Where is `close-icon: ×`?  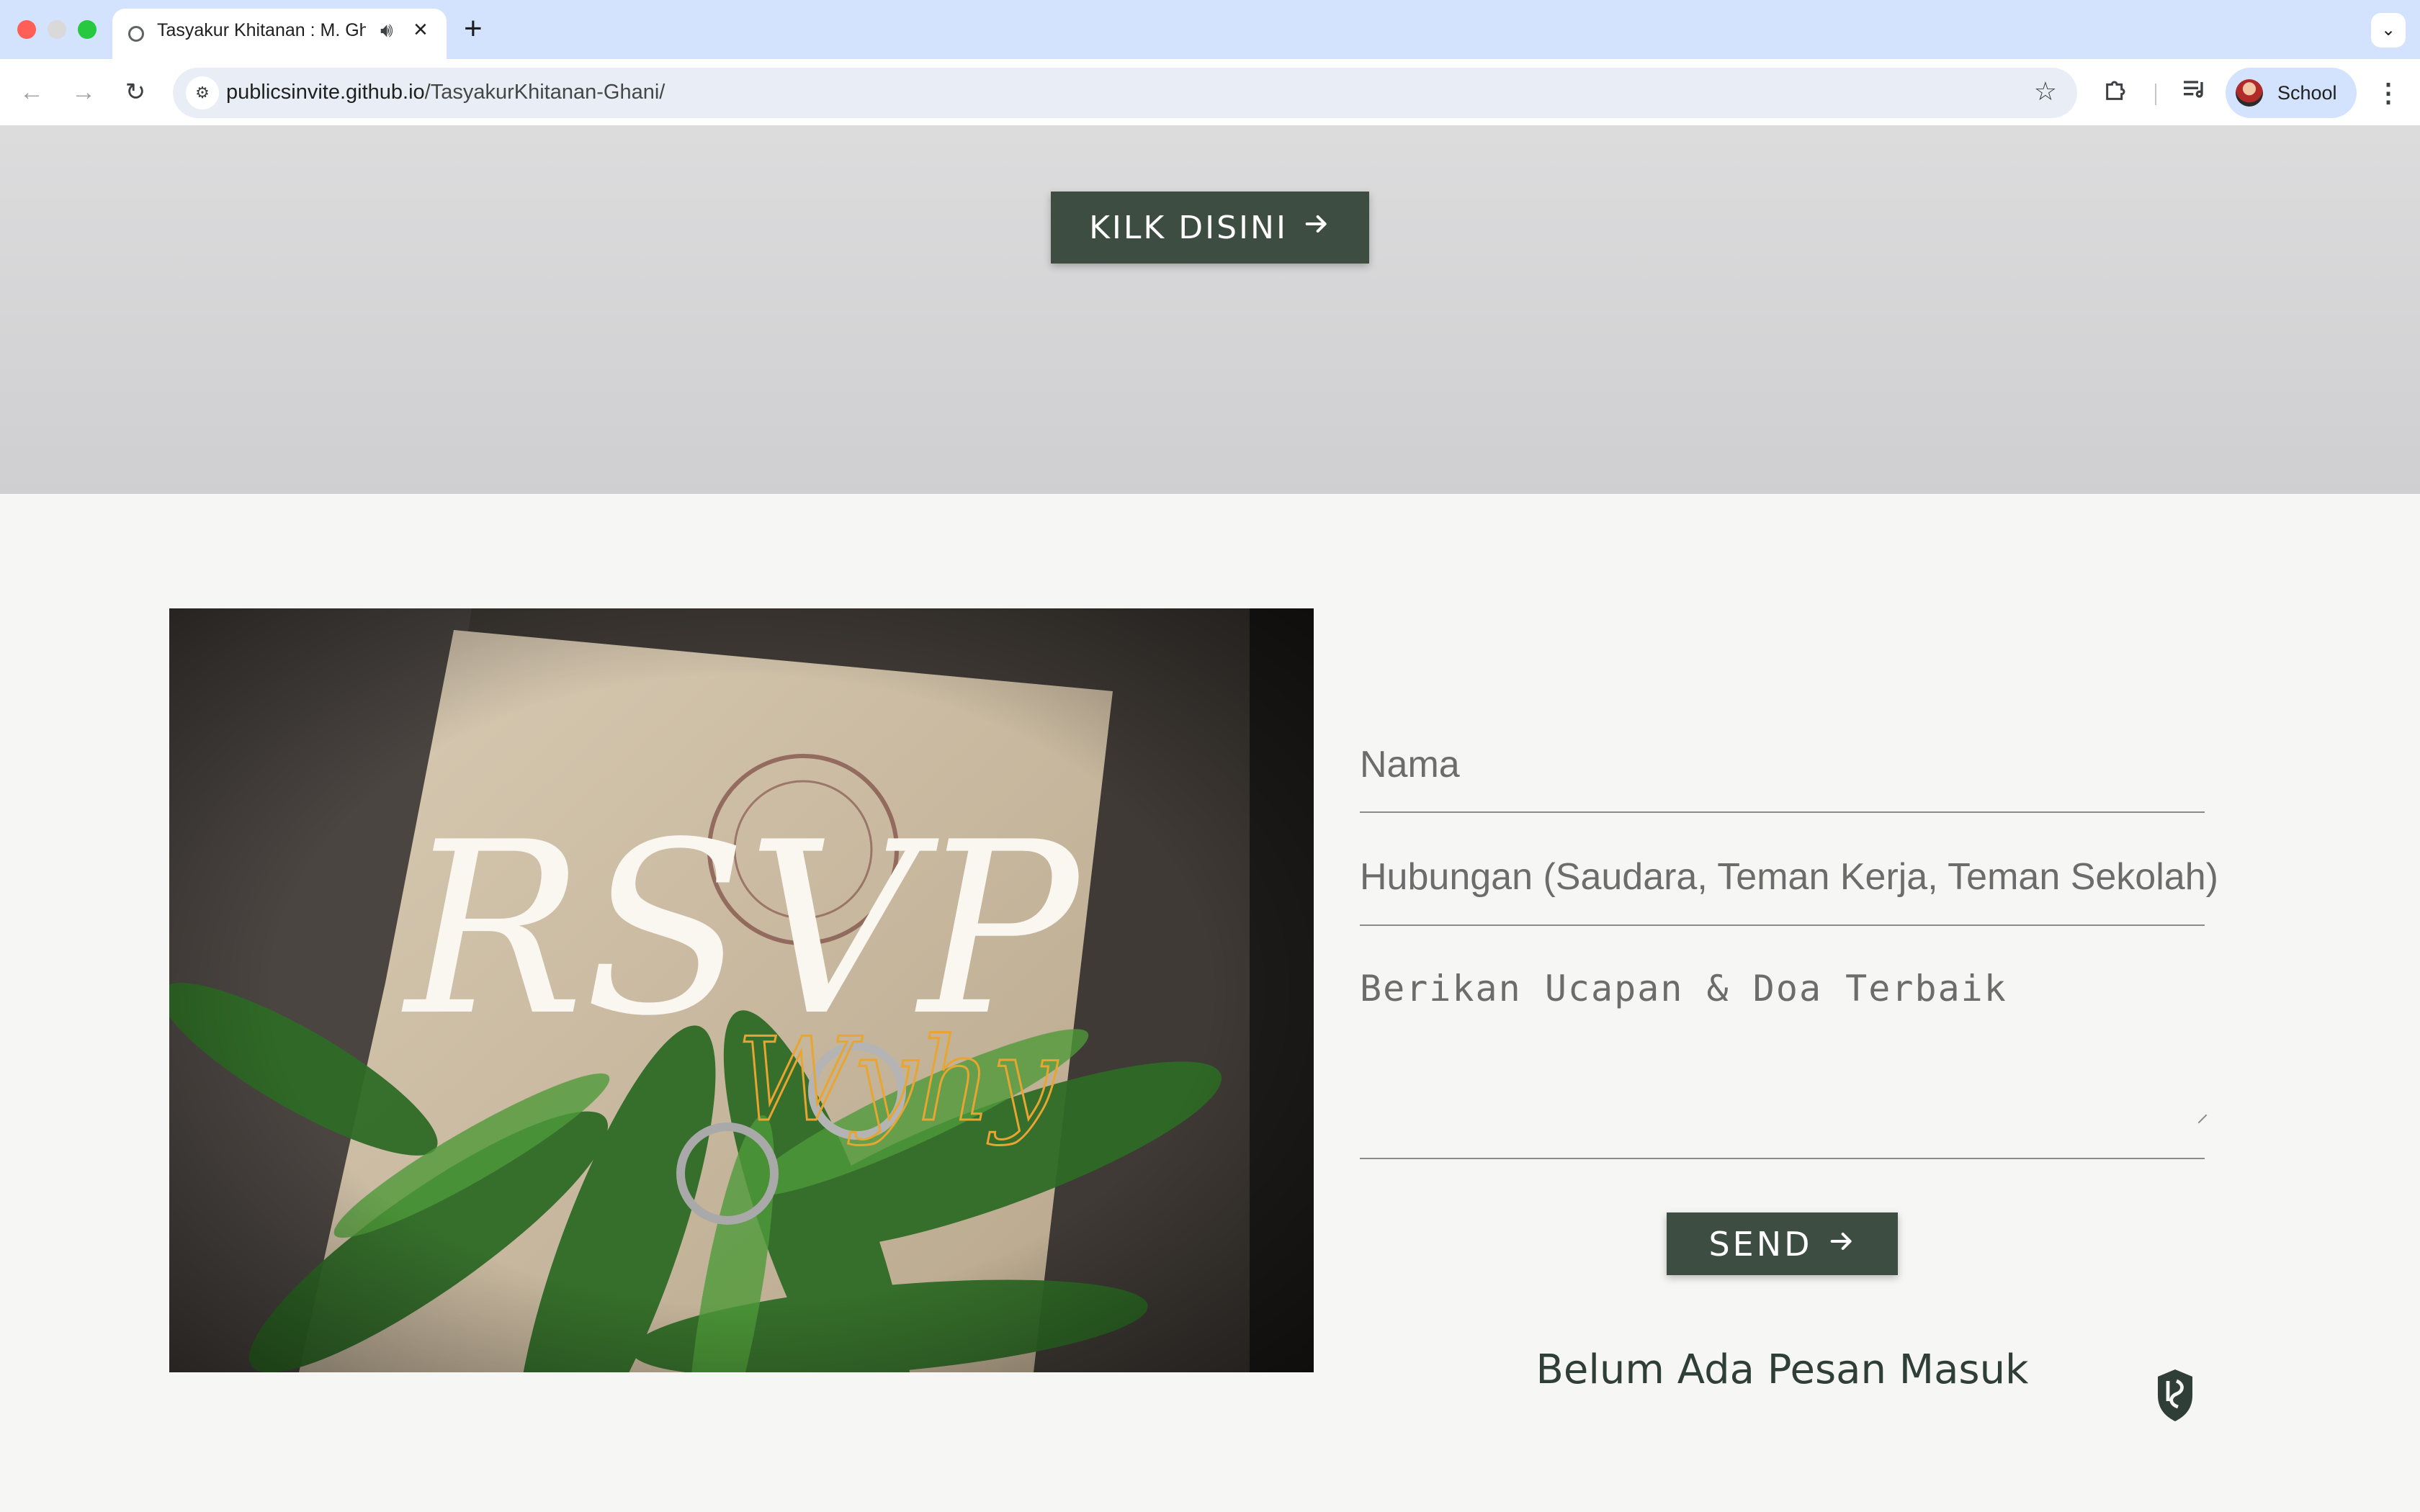 close-icon: × is located at coordinates (420, 30).